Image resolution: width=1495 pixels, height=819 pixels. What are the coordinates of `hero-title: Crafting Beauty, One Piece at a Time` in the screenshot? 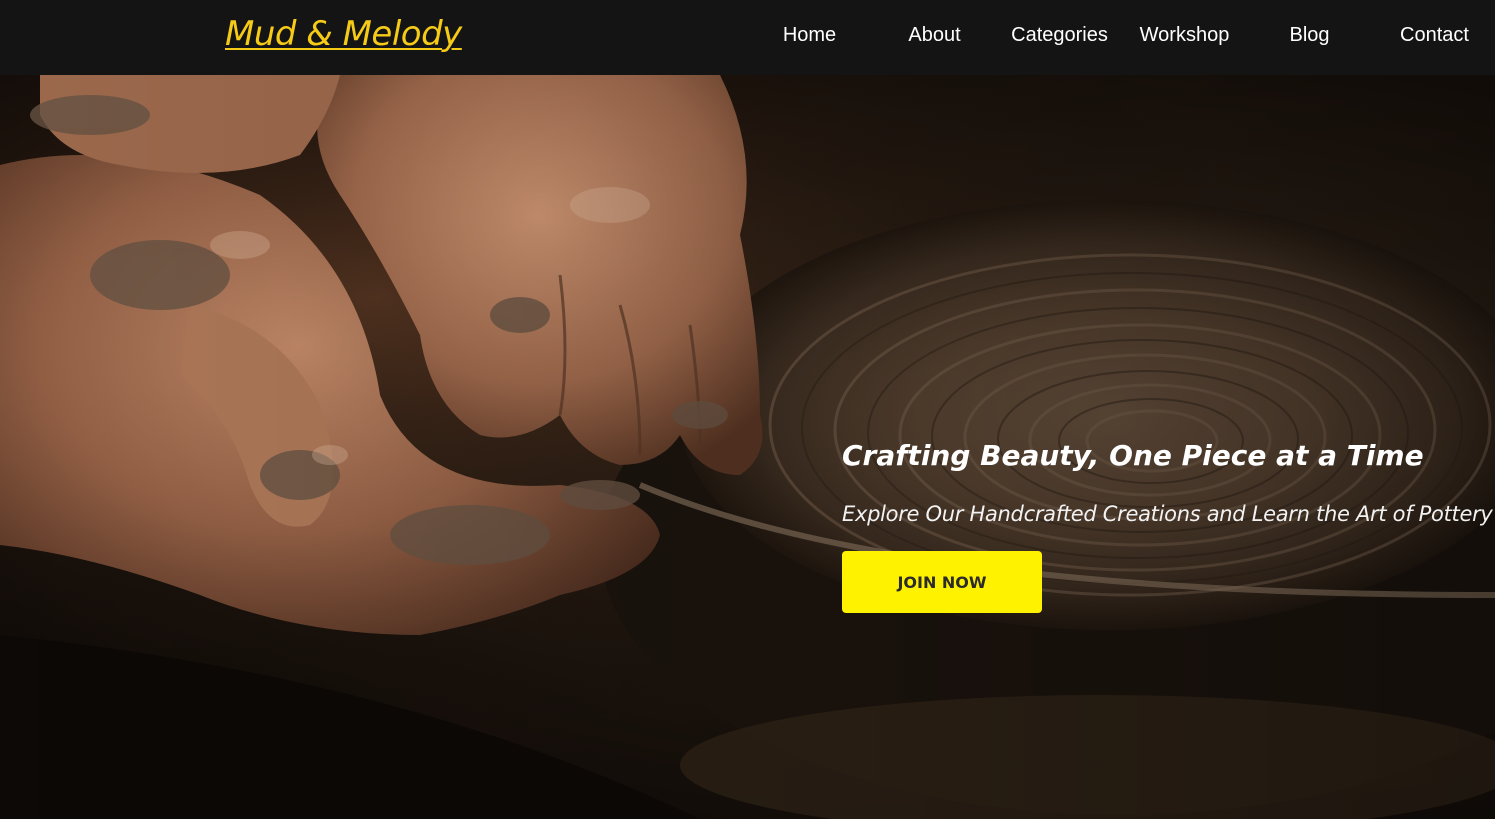 It's located at (1133, 455).